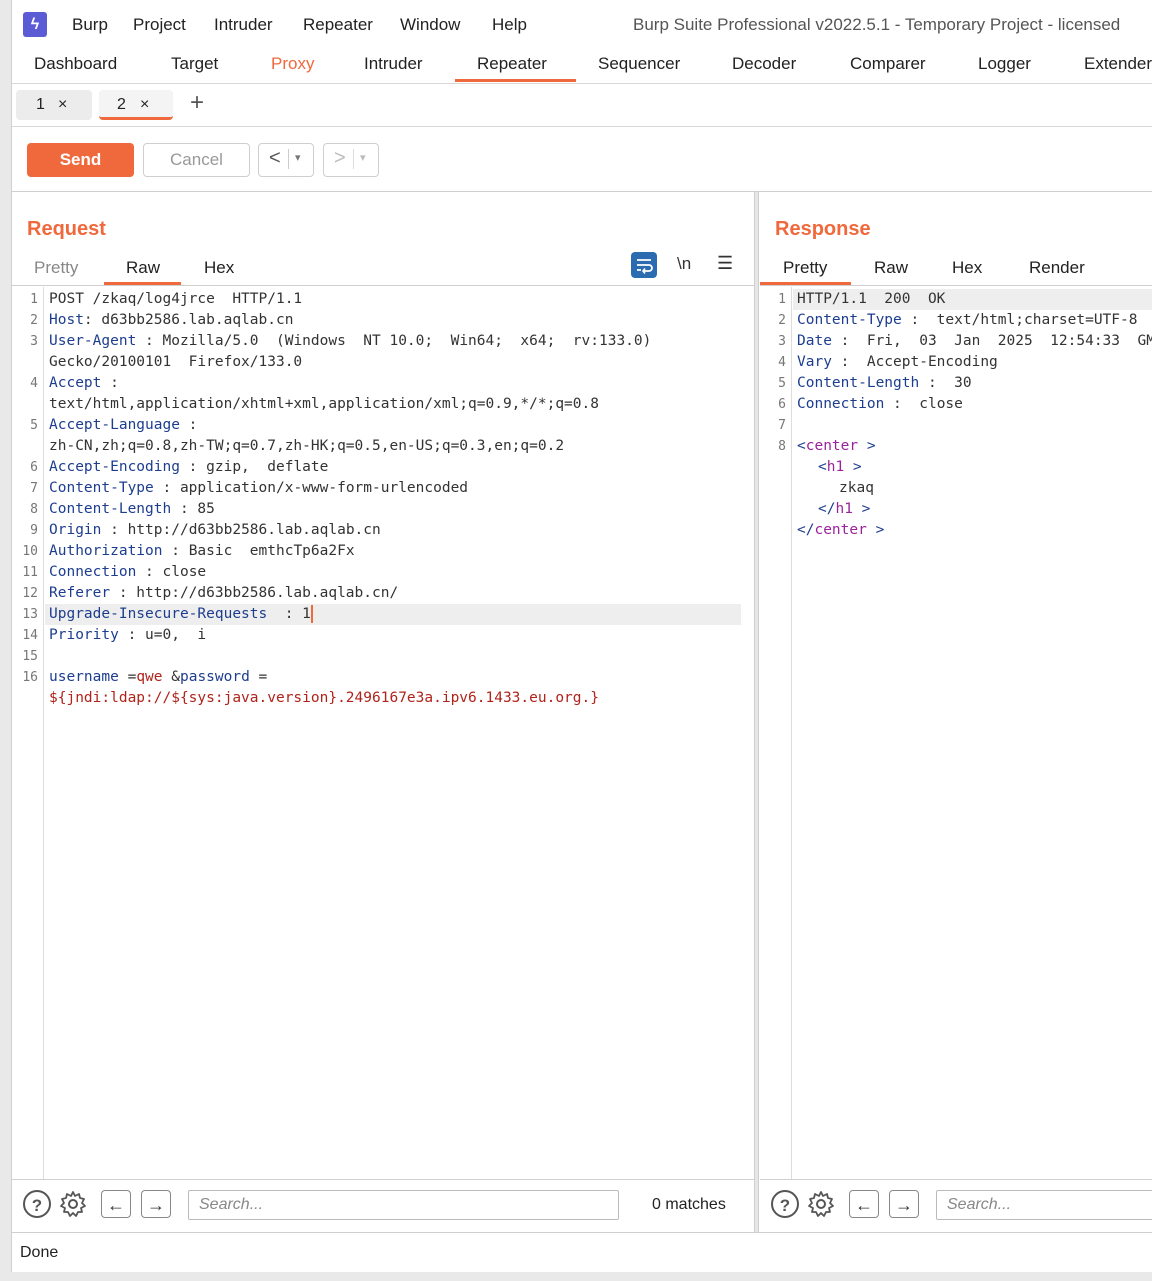 This screenshot has height=1281, width=1152. I want to click on request-header: Content-Length : 85, so click(132, 509).